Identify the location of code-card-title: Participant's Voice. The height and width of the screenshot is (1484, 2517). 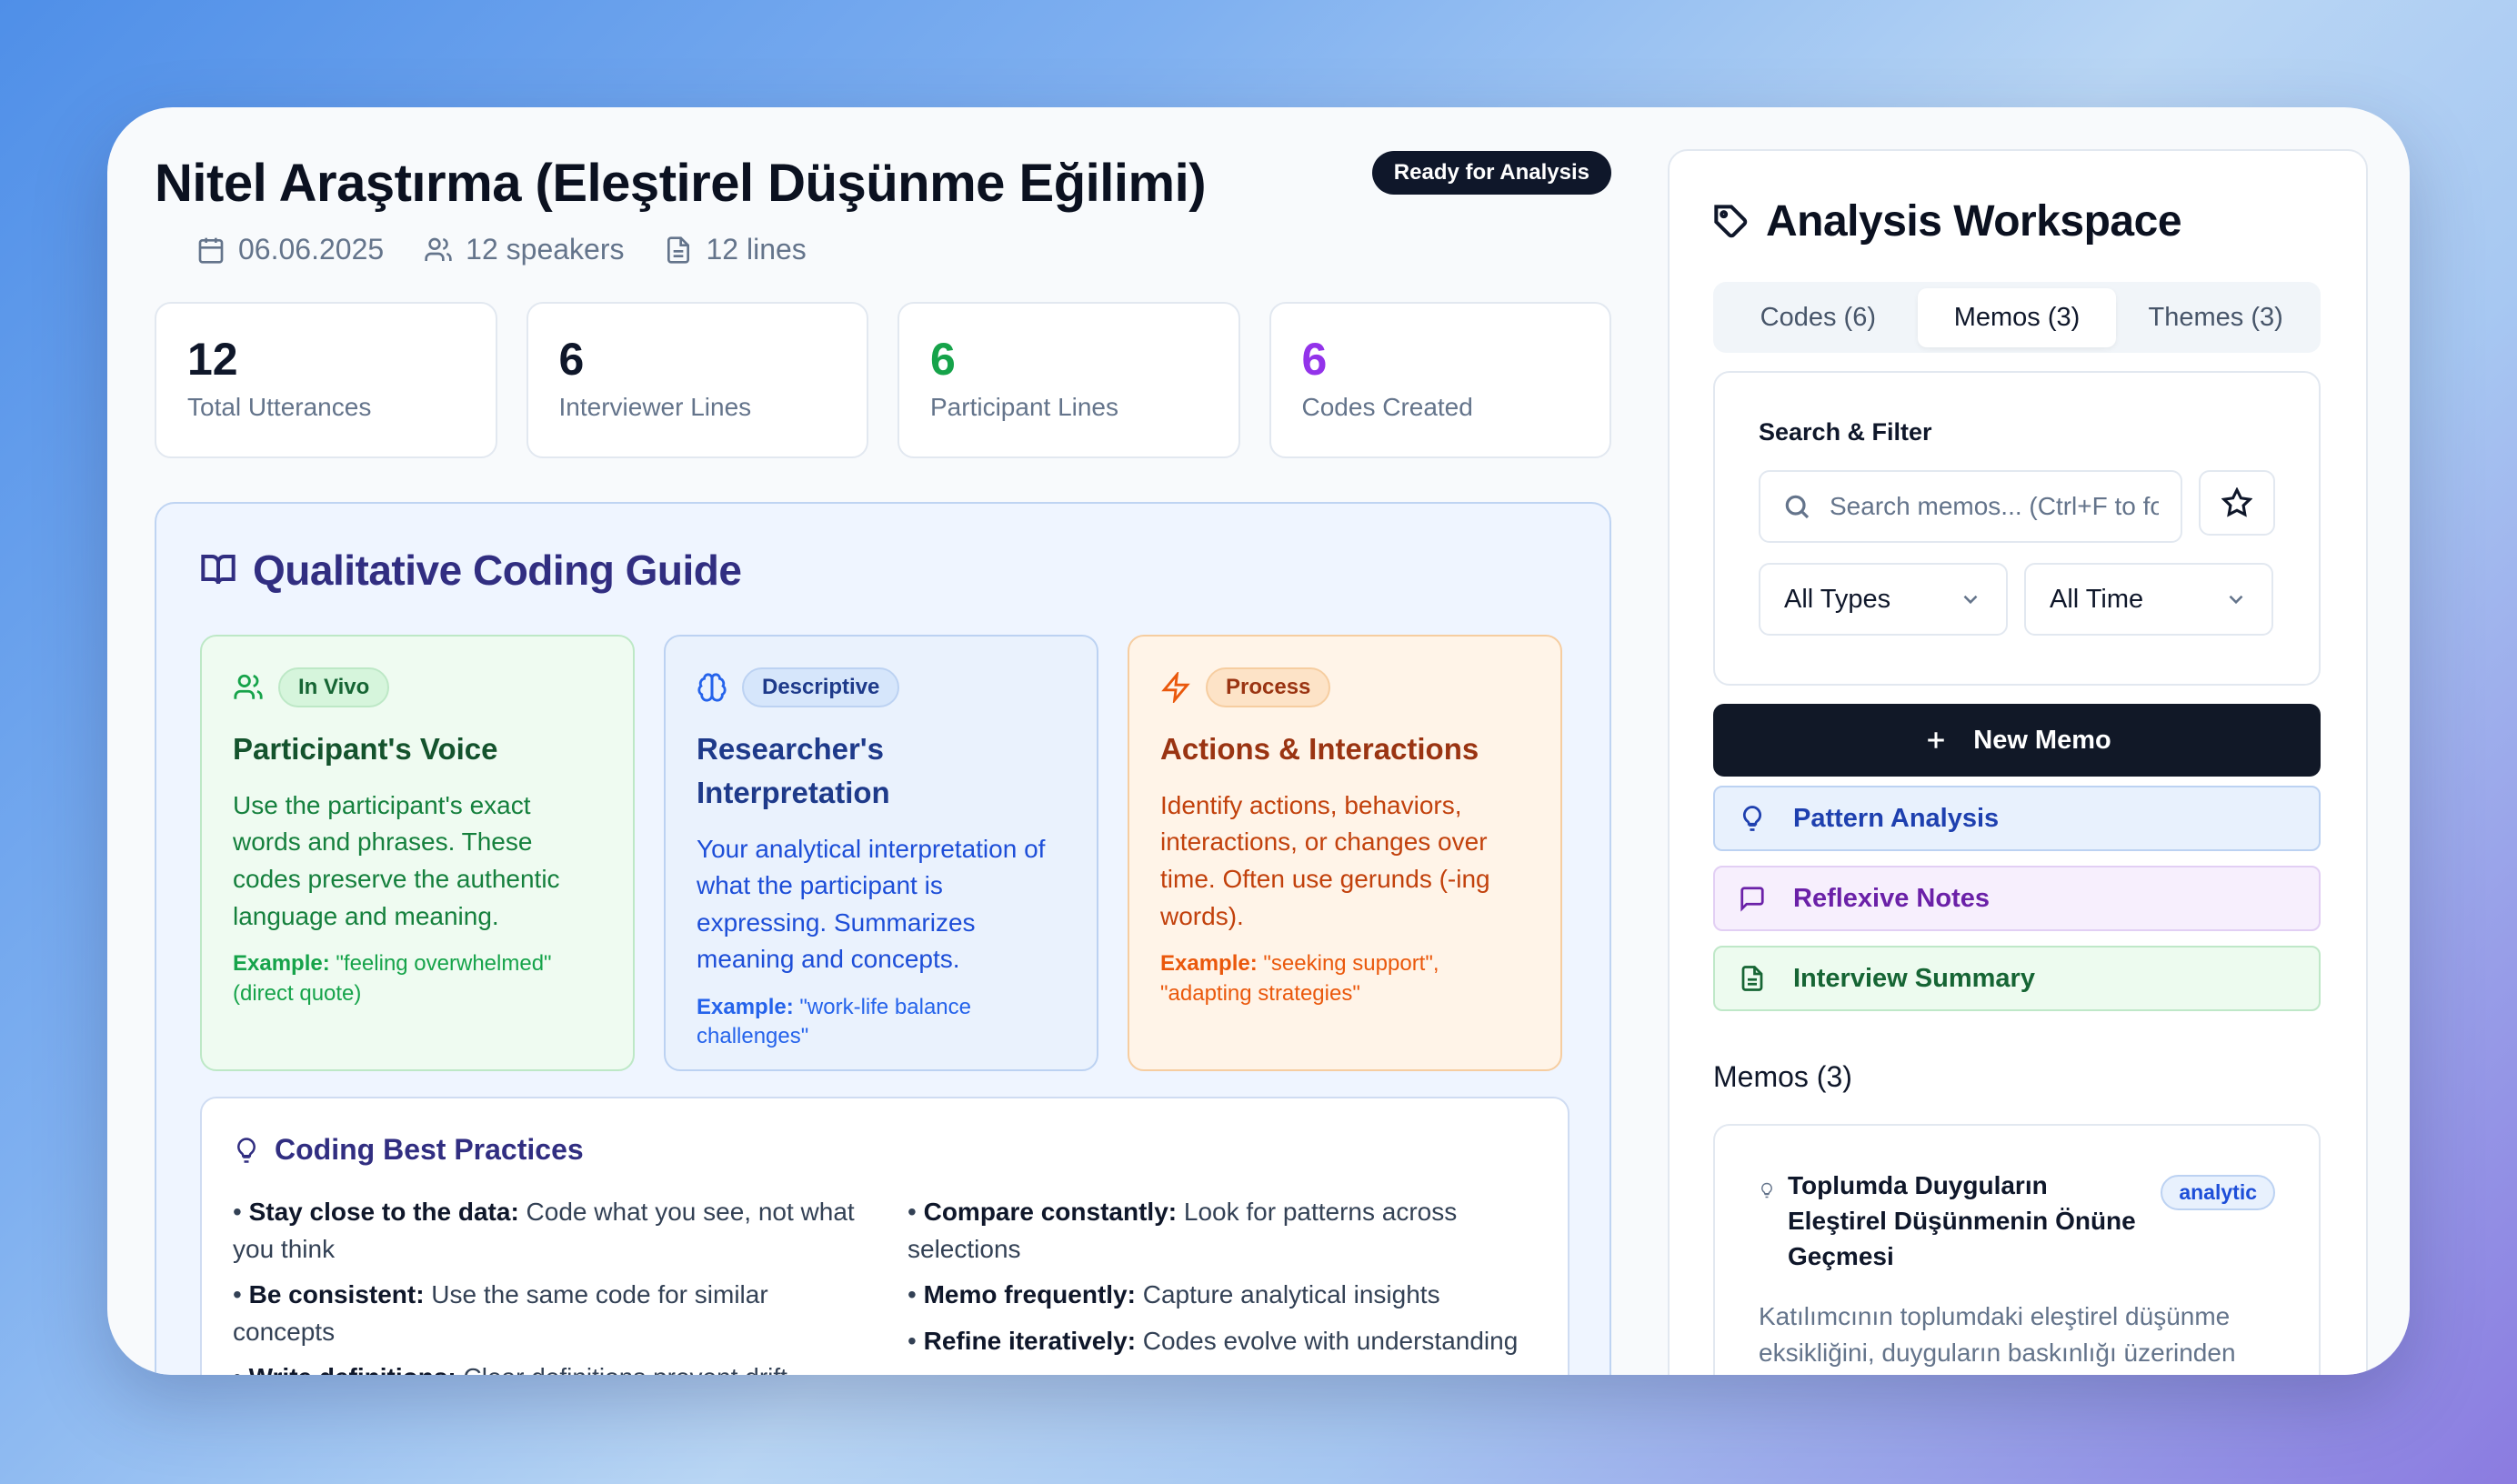
(366, 749).